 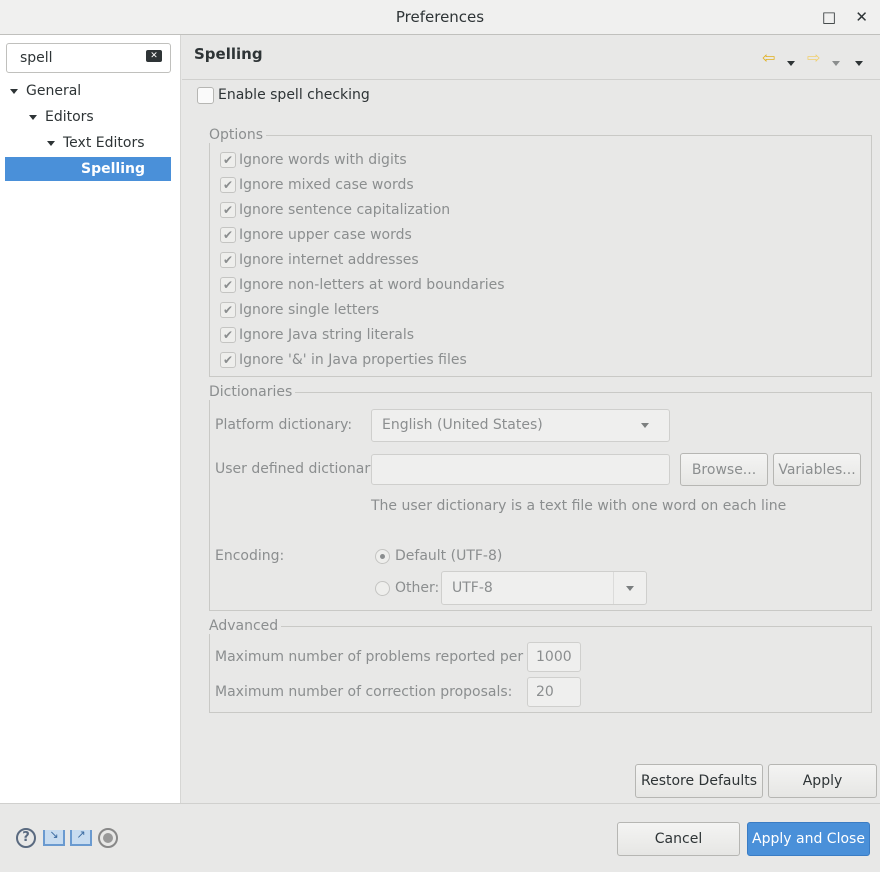 What do you see at coordinates (26, 838) in the screenshot?
I see `help-icon: ?` at bounding box center [26, 838].